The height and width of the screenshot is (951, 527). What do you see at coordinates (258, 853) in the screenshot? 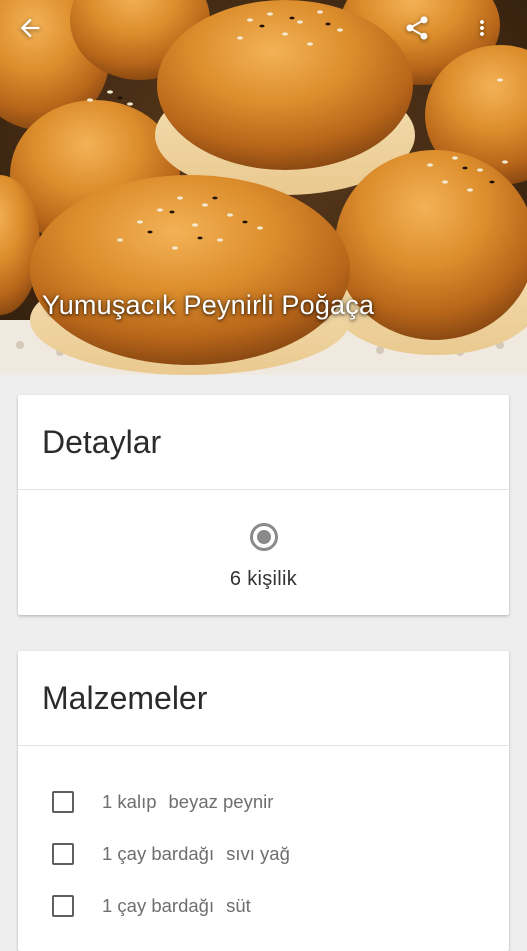
I see `ingredient-name: sıvı yağ` at bounding box center [258, 853].